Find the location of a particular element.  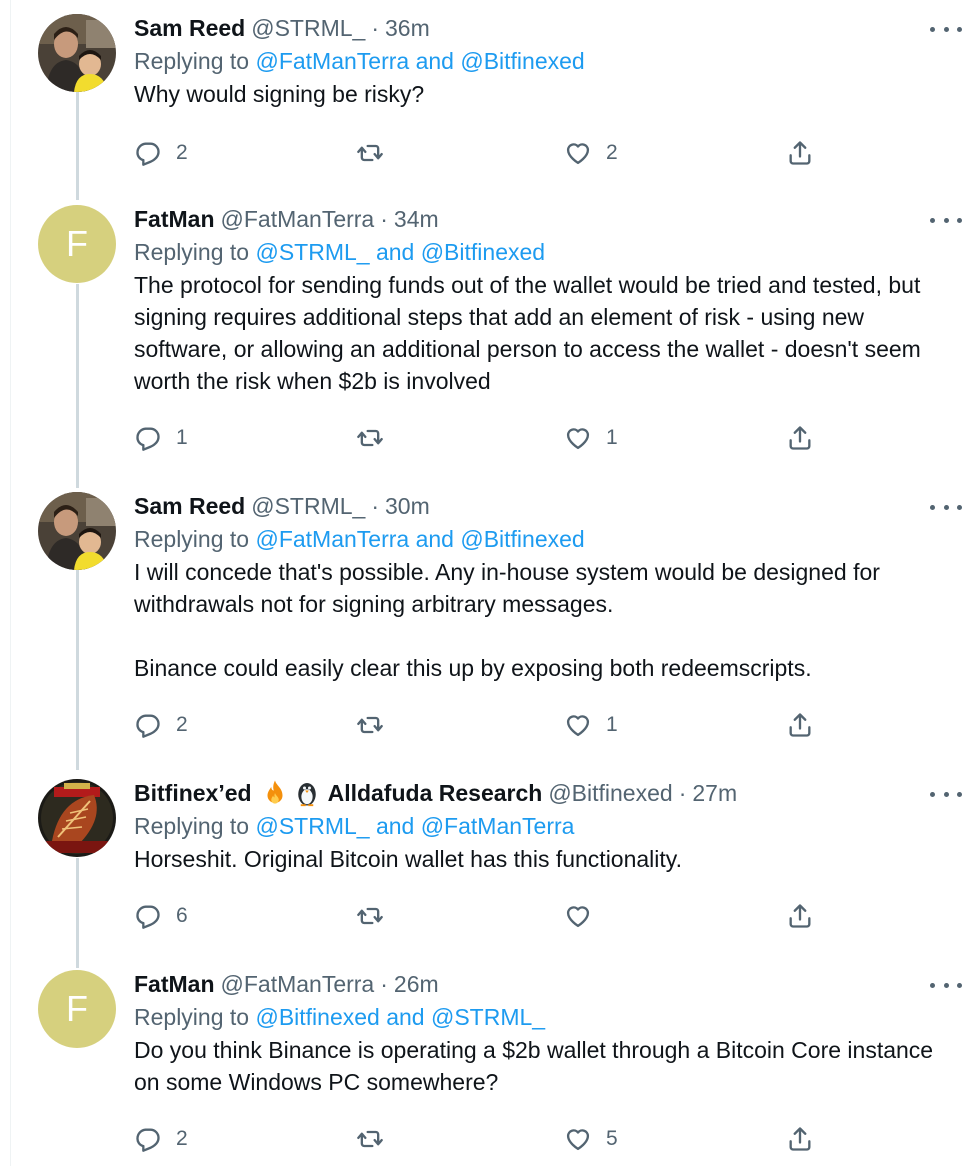

avatar-photo is located at coordinates (77, 531).